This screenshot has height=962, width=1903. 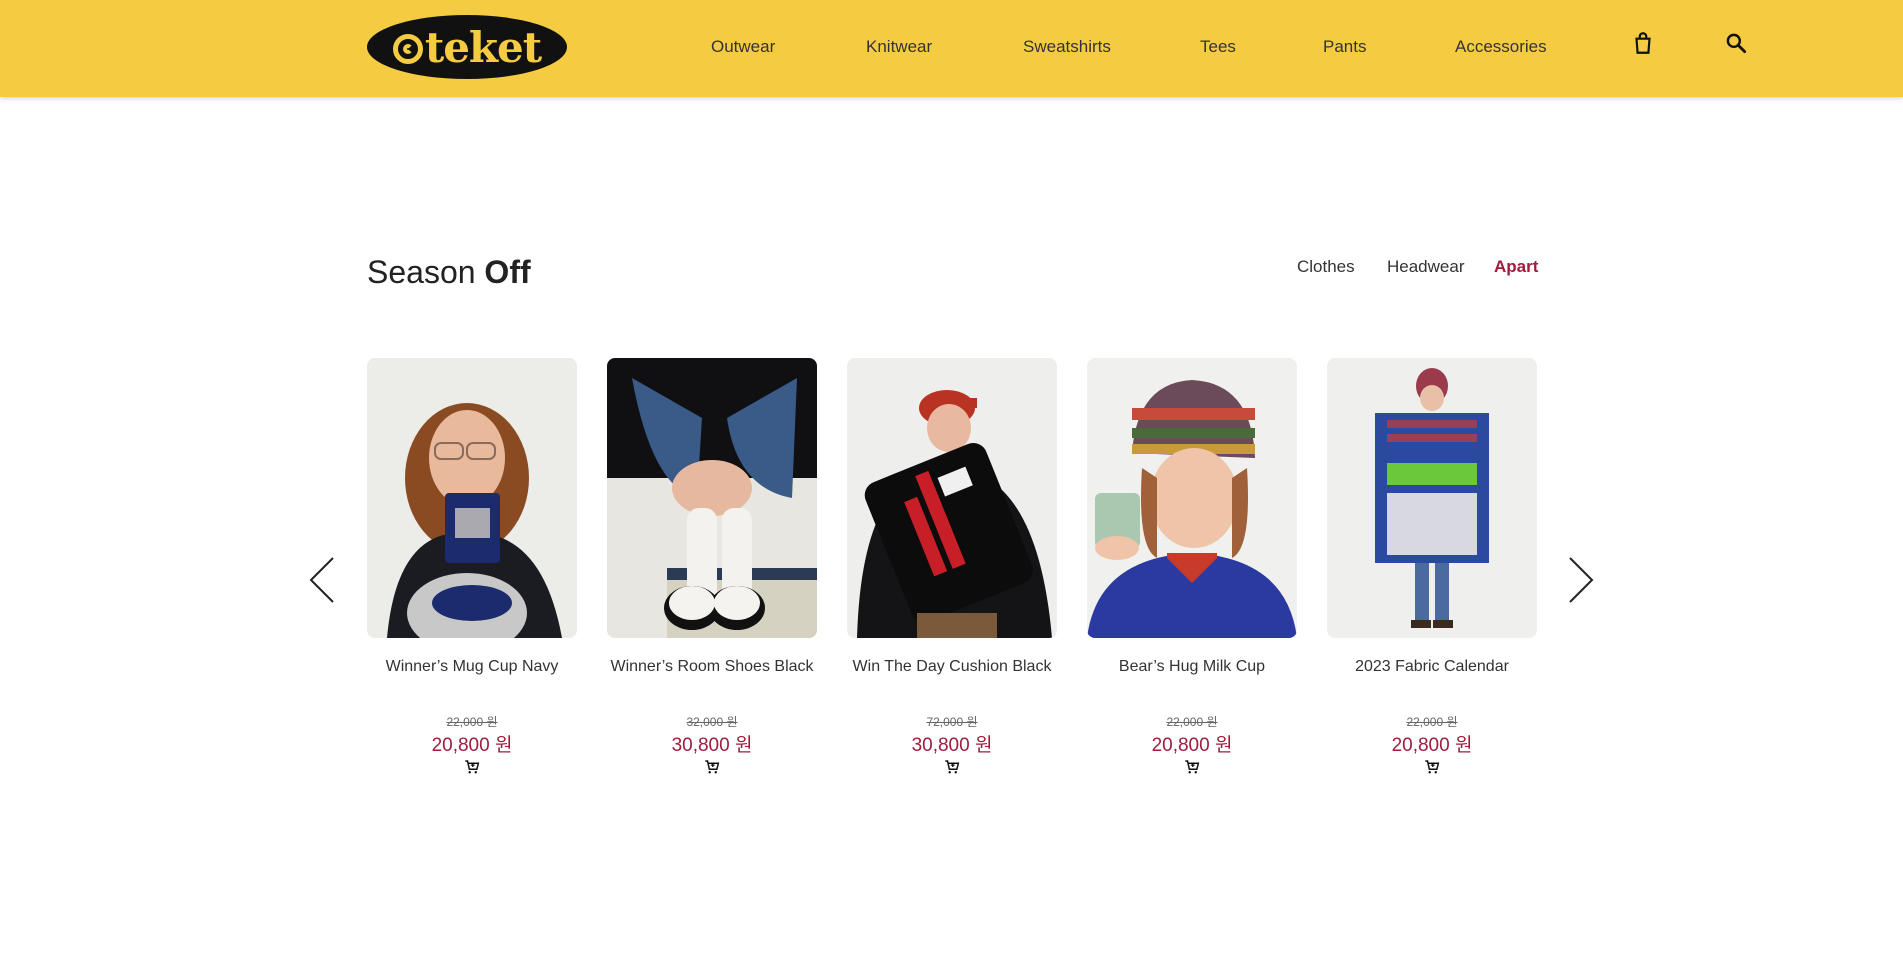 What do you see at coordinates (322, 580) in the screenshot?
I see `carousel-prev-arrow-icon` at bounding box center [322, 580].